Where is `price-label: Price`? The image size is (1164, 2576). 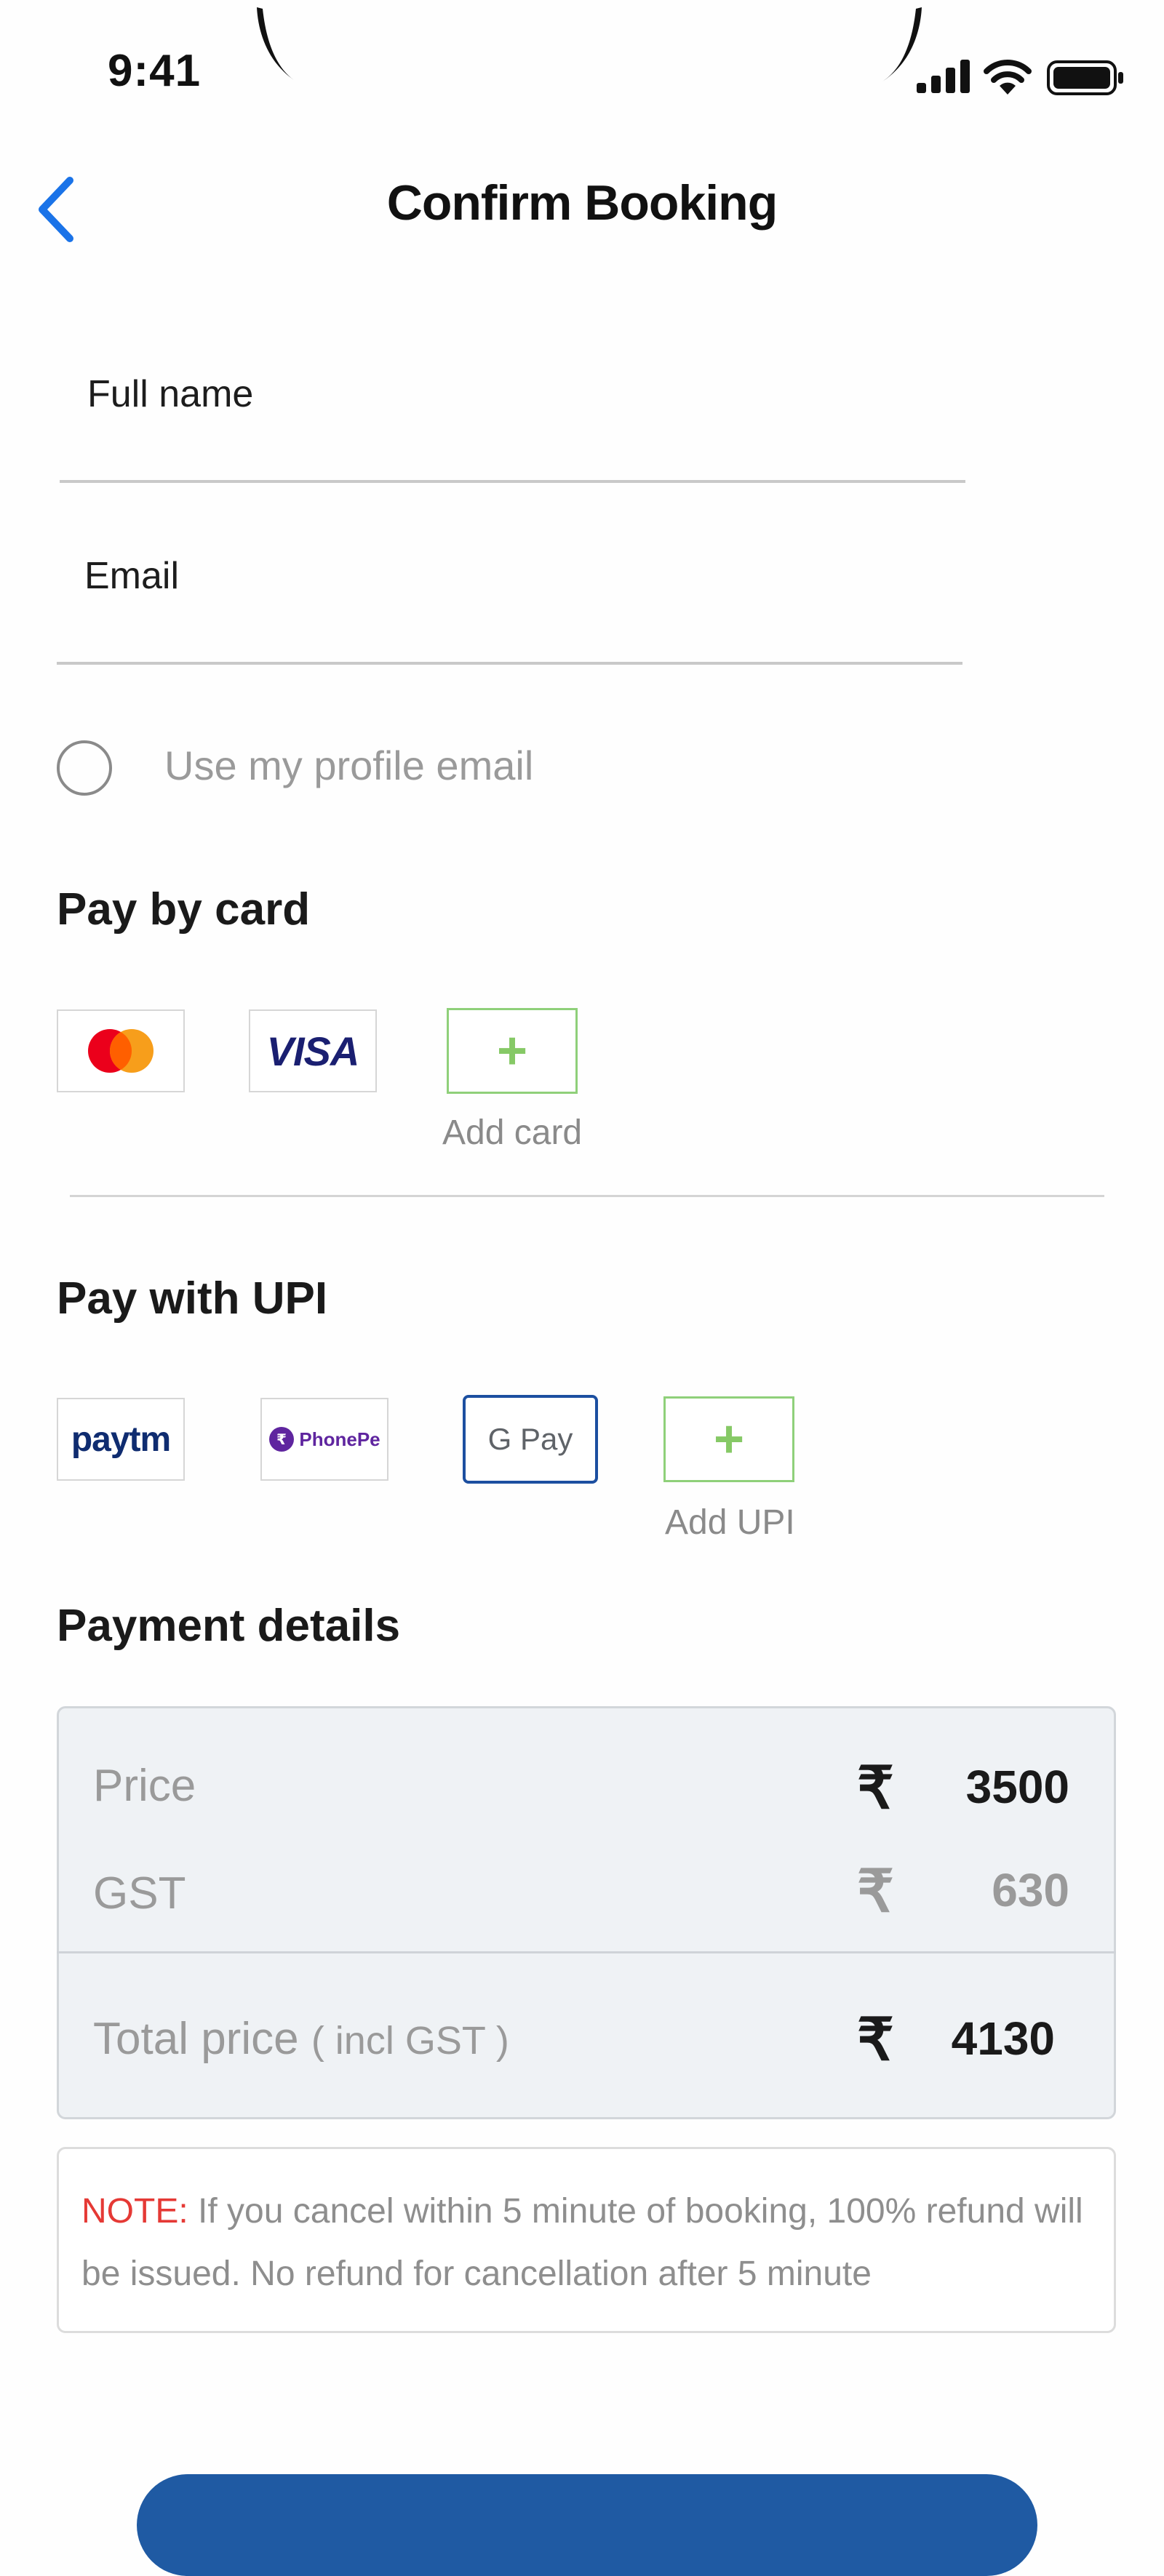 price-label: Price is located at coordinates (144, 1786).